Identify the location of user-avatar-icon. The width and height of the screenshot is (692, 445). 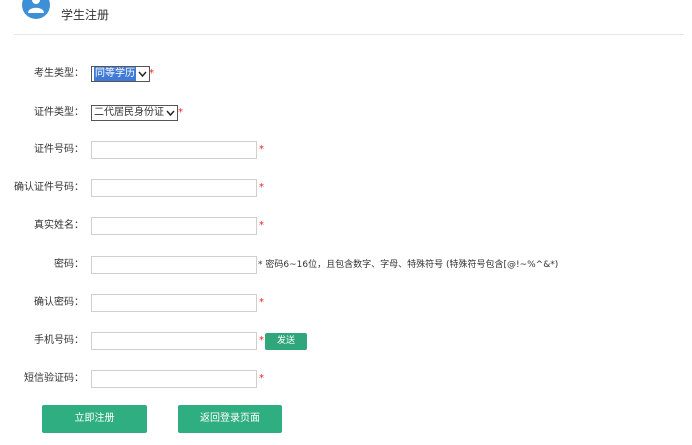
(36, 9).